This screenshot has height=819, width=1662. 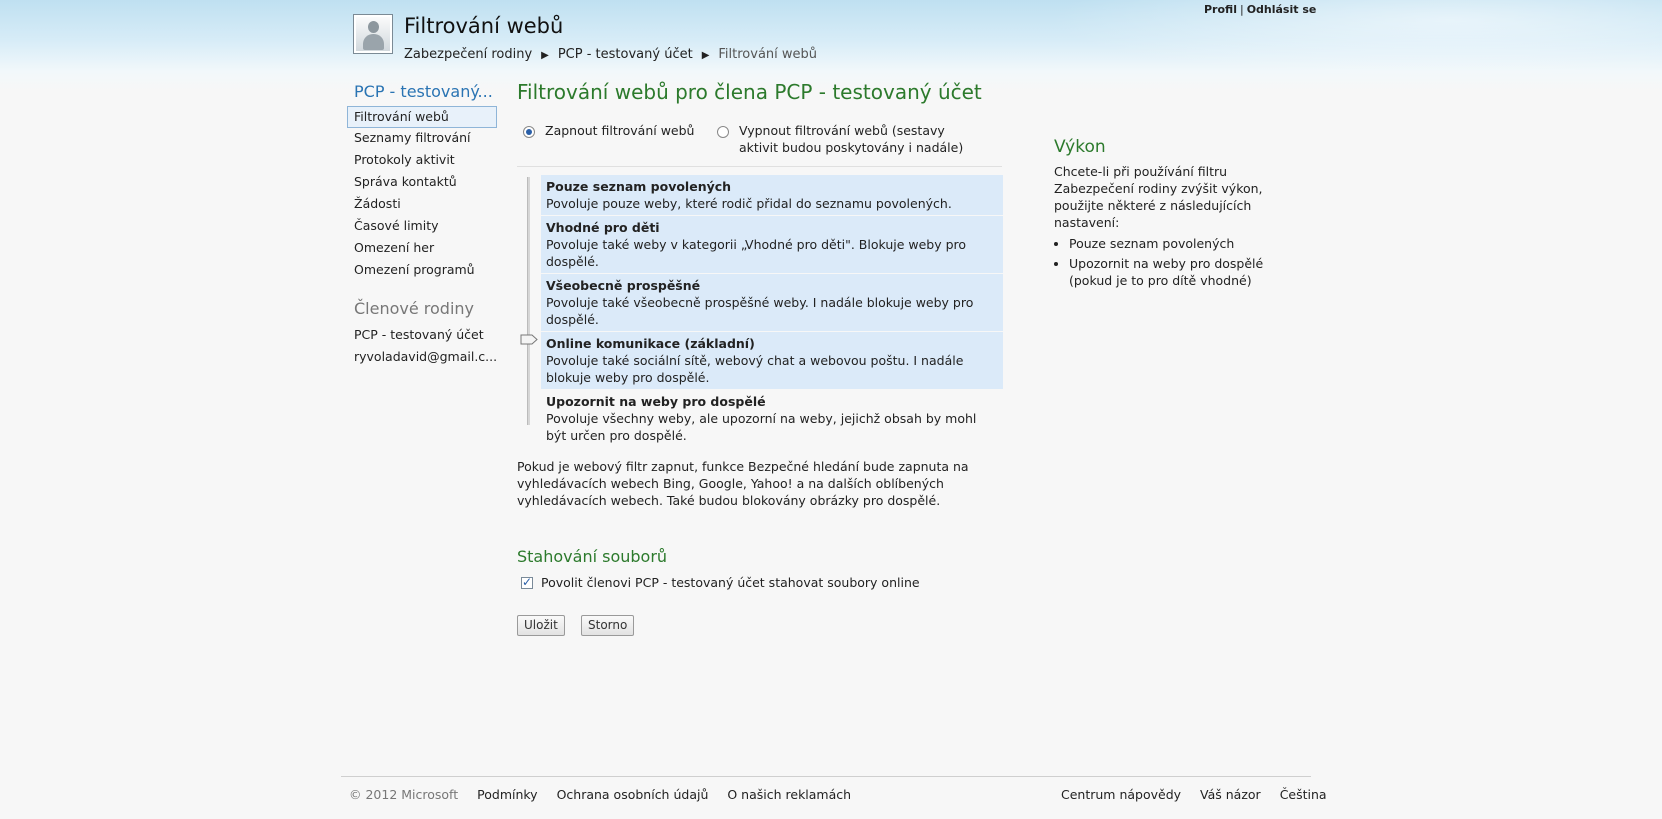 I want to click on copyright: © 2012 Microsoft, so click(x=404, y=794).